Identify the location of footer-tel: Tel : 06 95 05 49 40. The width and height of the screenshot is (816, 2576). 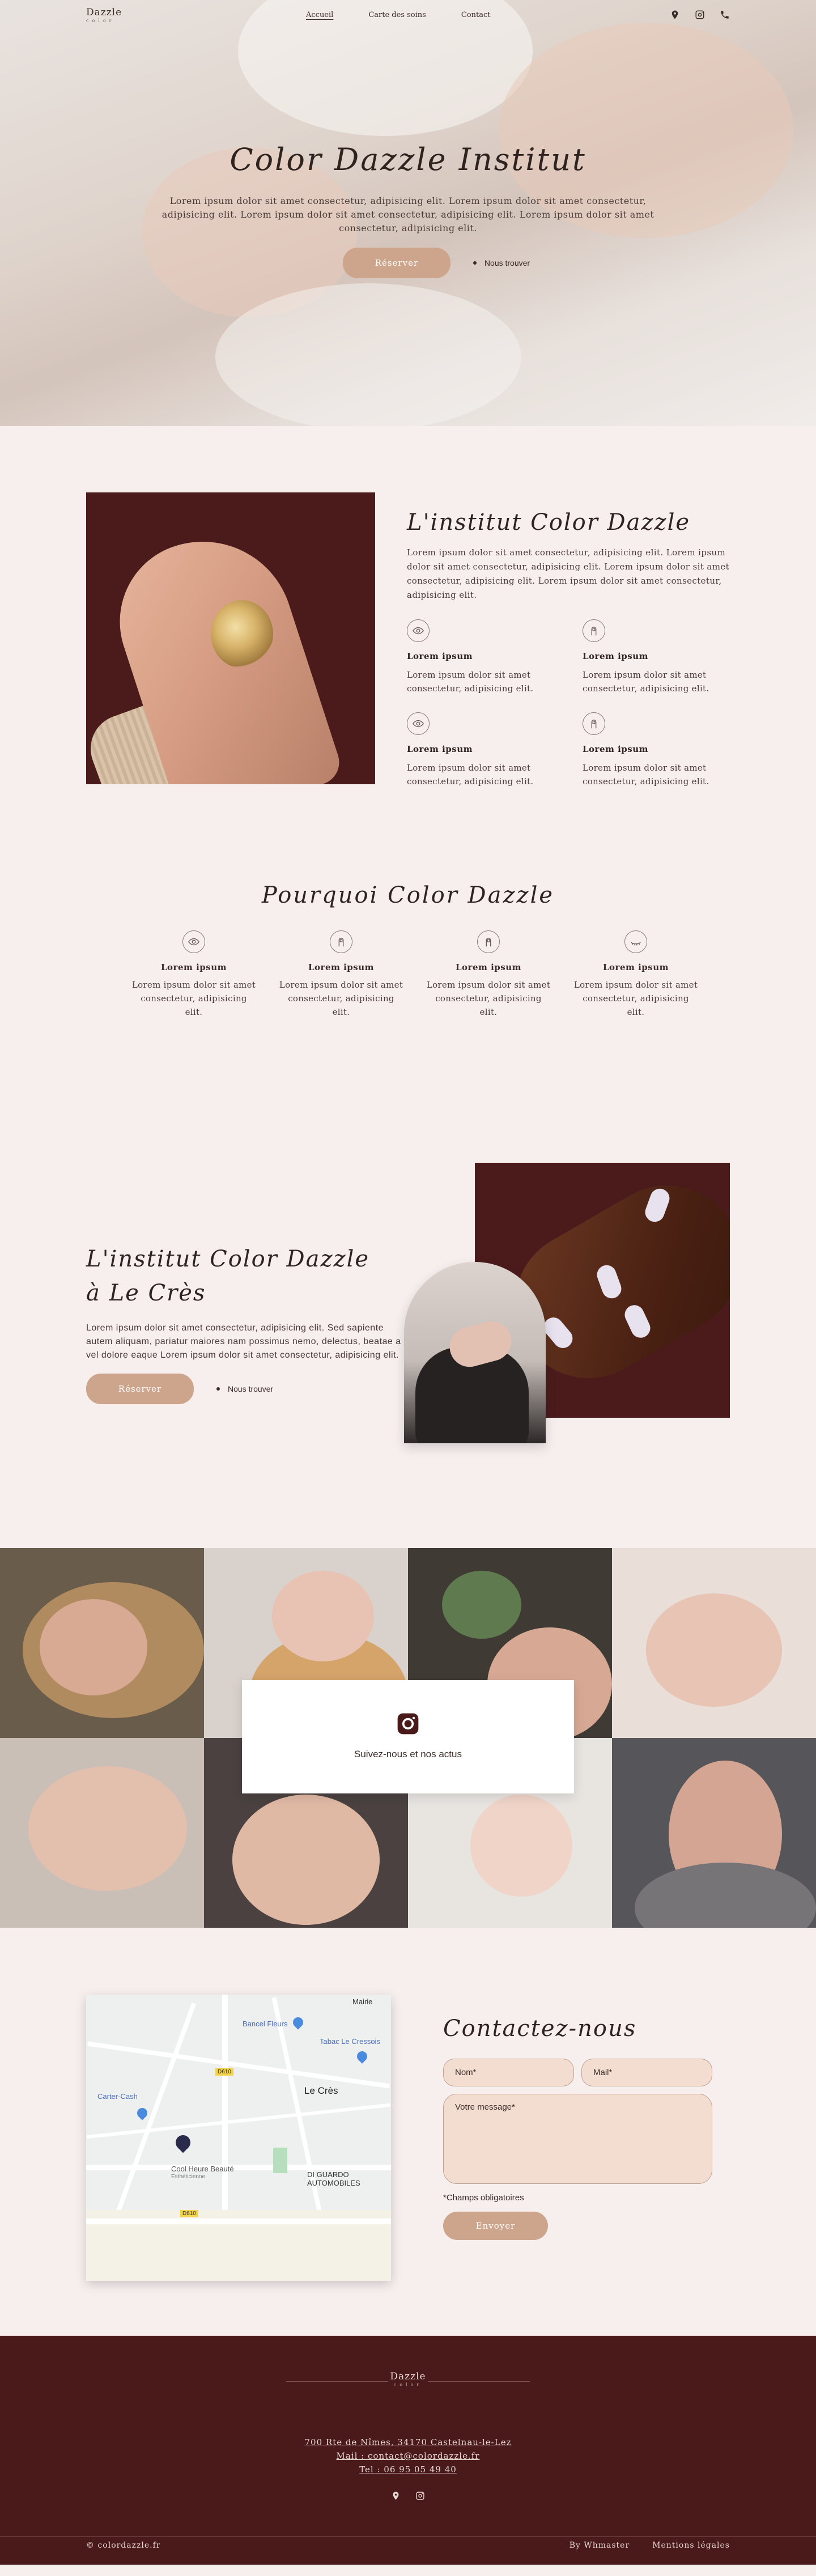
(408, 2469).